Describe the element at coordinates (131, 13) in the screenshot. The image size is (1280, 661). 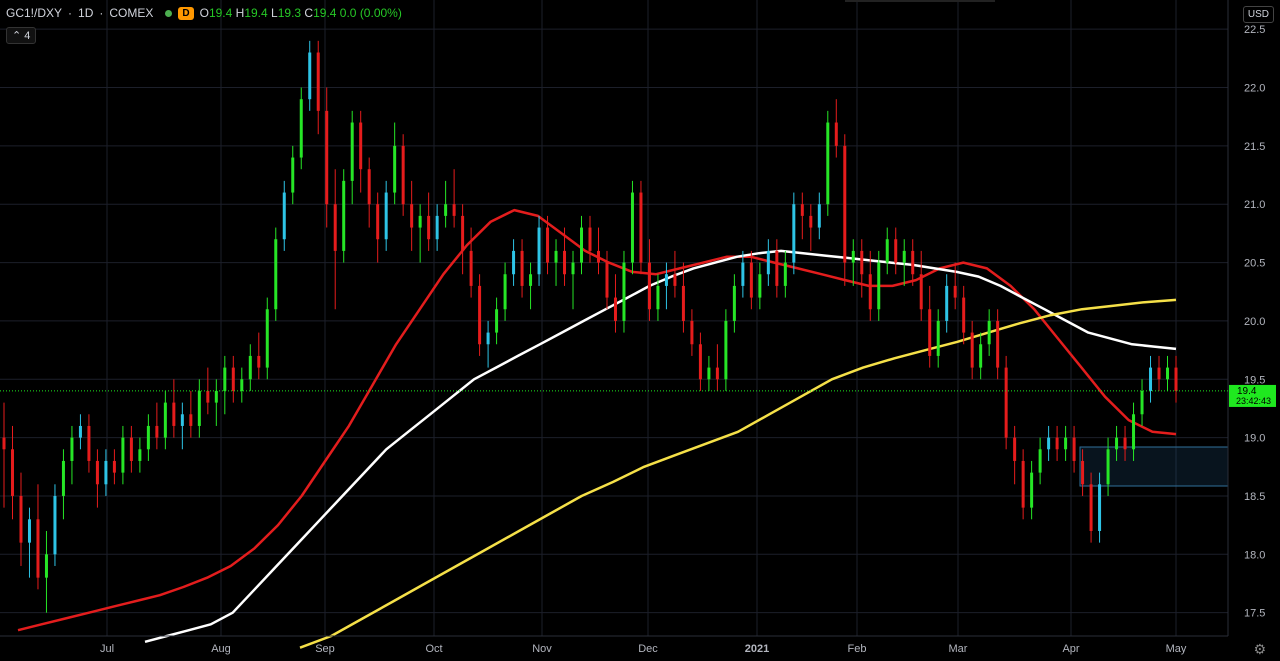
I see `exchange-label: COMEX` at that location.